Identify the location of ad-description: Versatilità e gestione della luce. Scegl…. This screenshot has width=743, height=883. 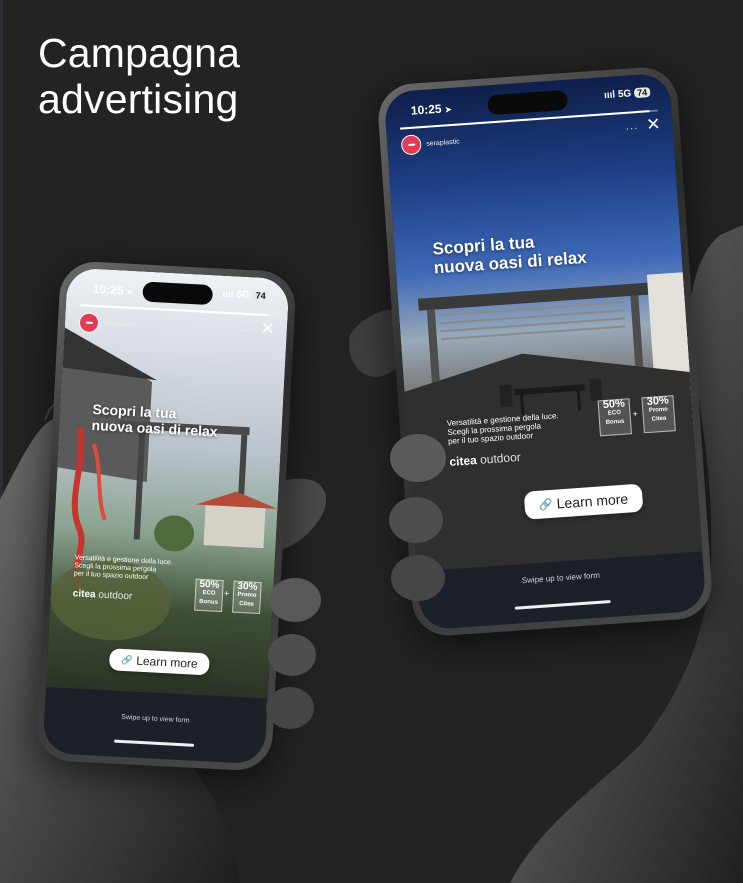
(123, 568).